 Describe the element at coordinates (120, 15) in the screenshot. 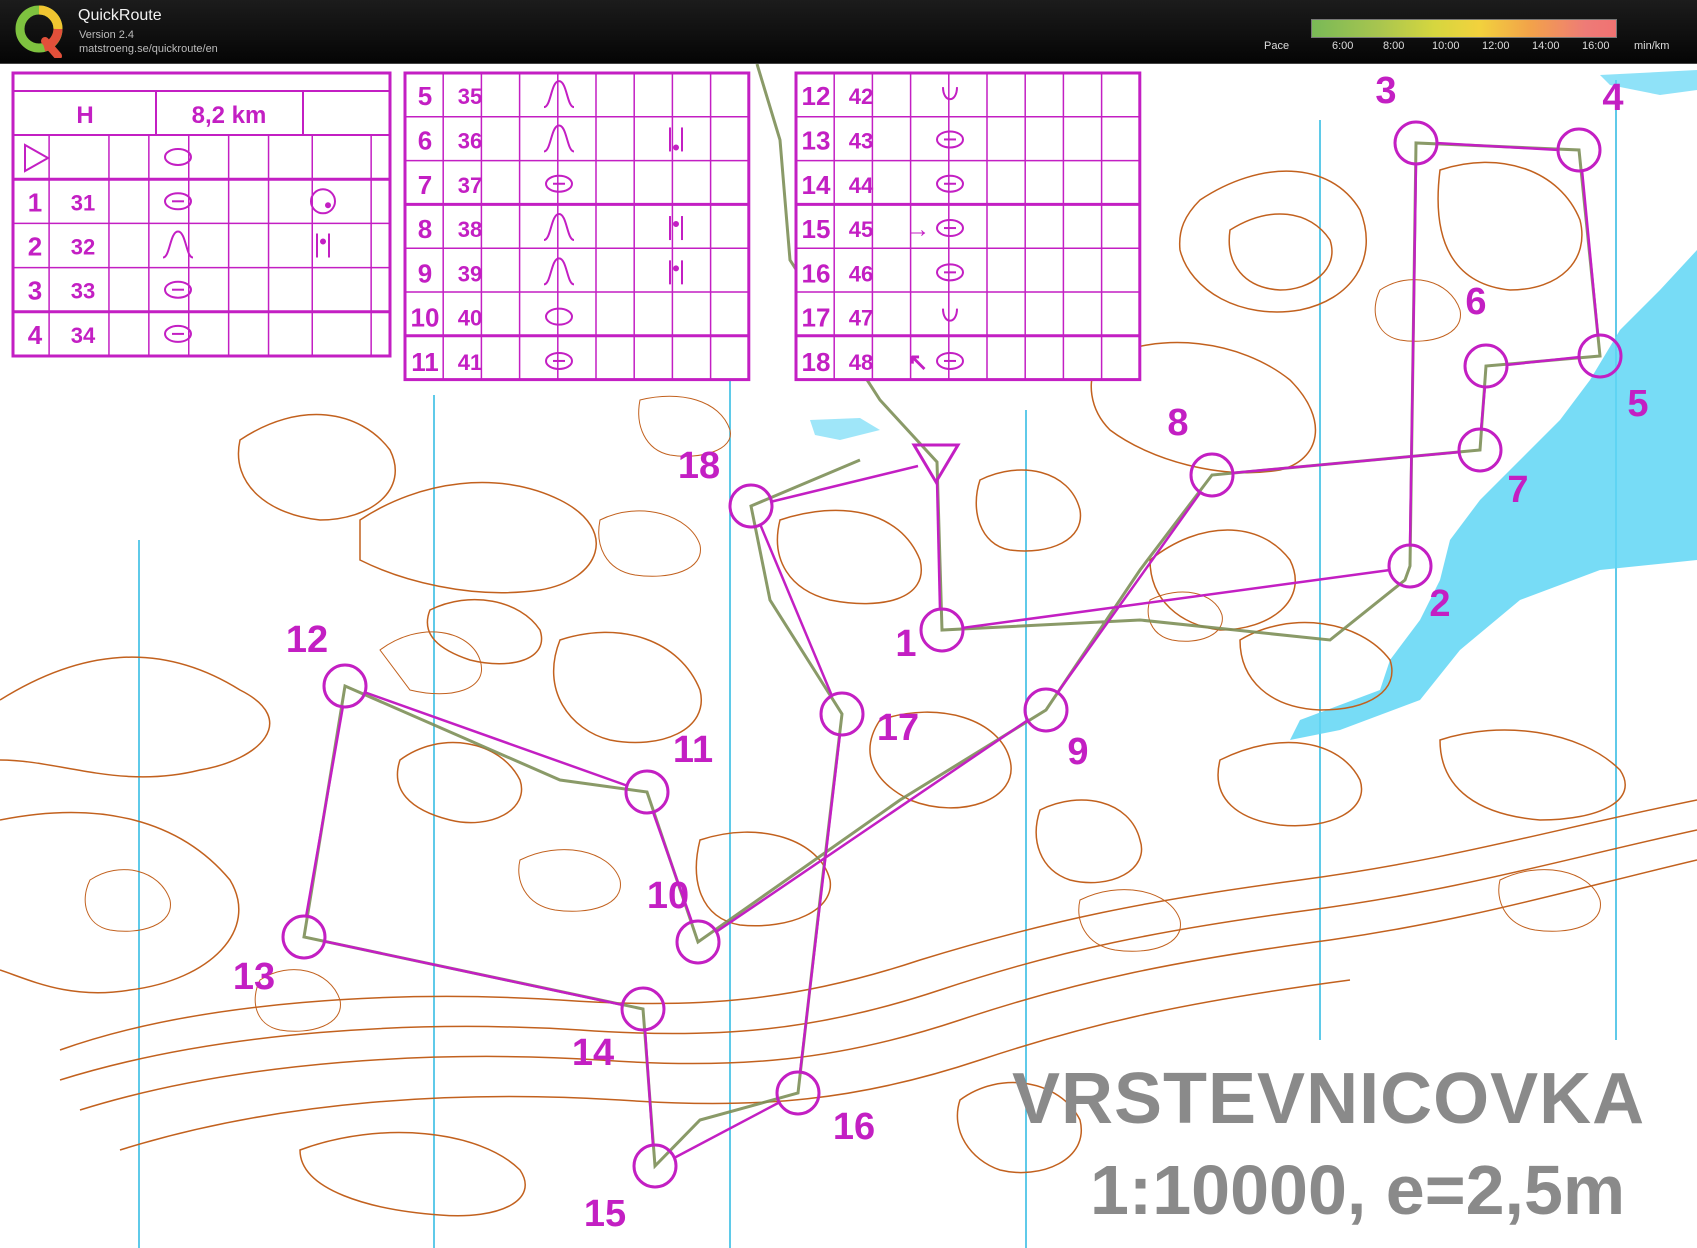

I see `app-title: QuickRoute` at that location.